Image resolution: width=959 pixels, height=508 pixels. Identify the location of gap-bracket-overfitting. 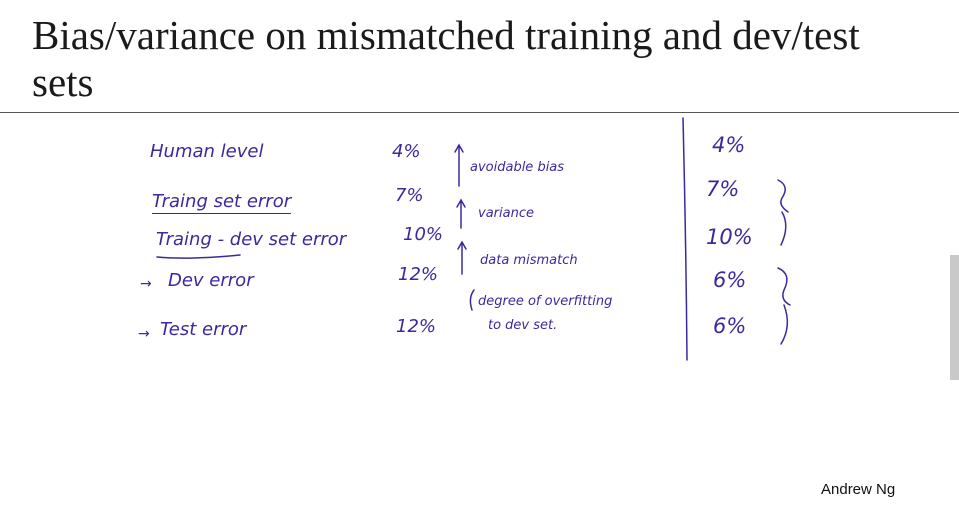
(472, 300).